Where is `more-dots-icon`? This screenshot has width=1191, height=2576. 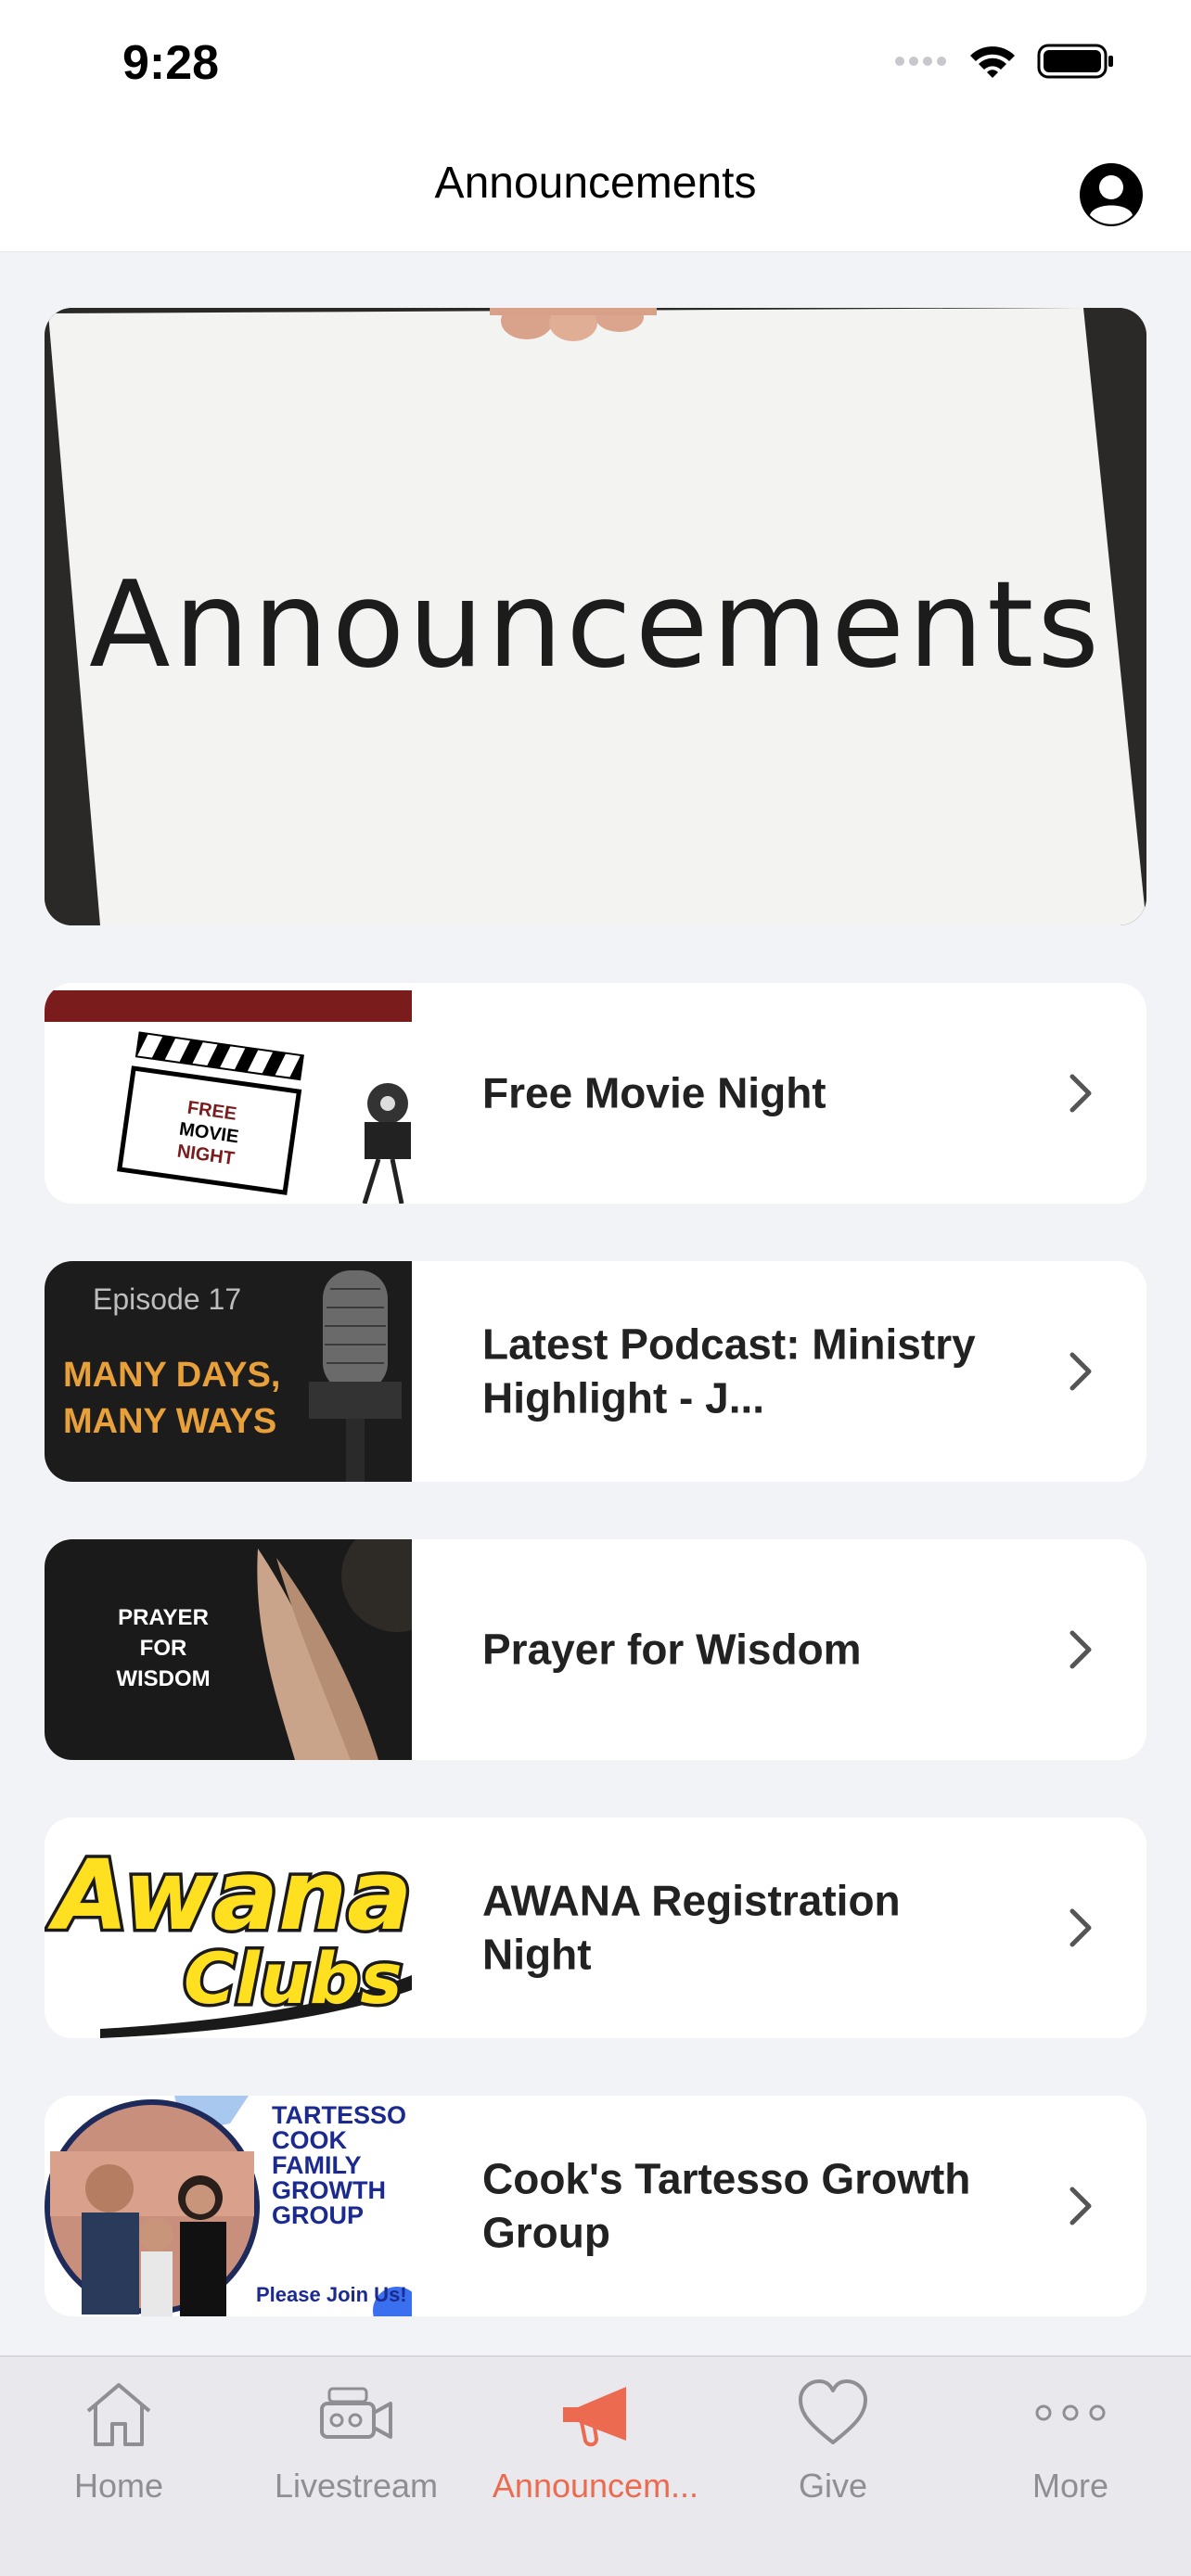
more-dots-icon is located at coordinates (1070, 2412).